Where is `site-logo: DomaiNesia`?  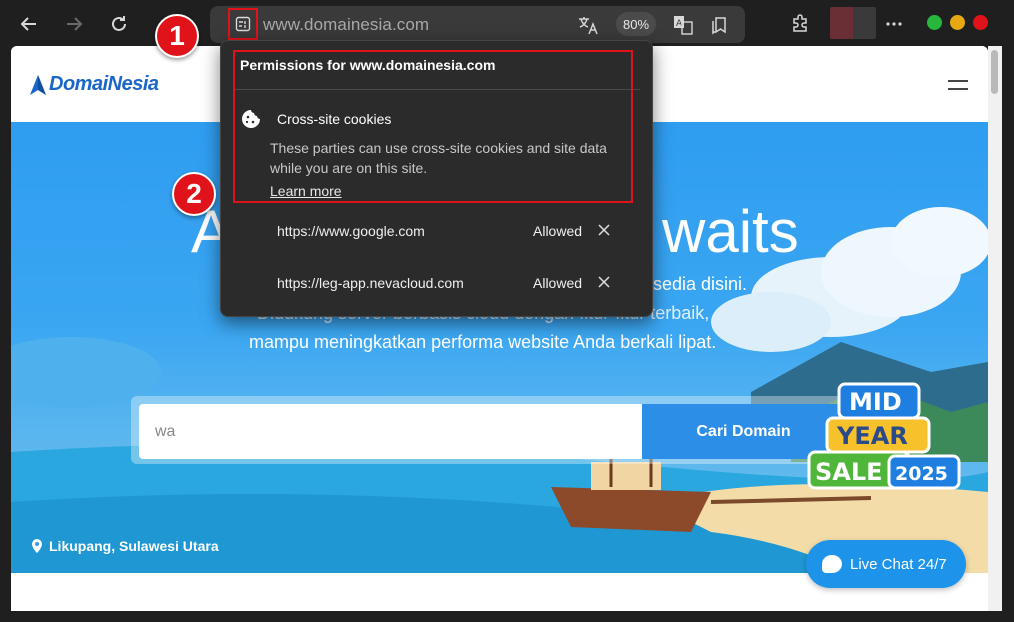
site-logo: DomaiNesia is located at coordinates (94, 84).